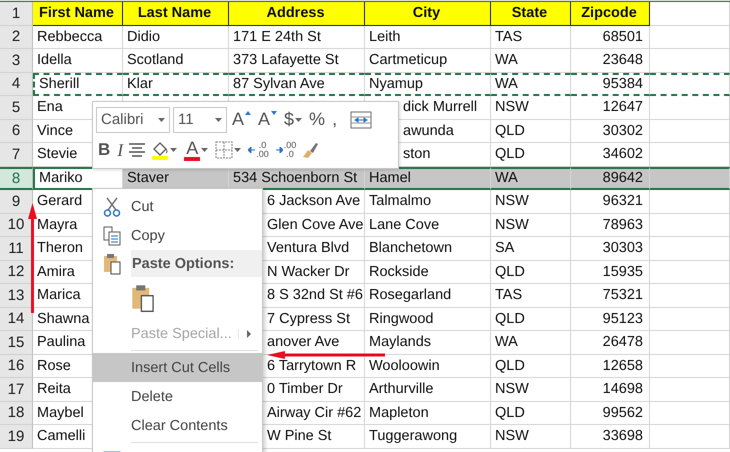 This screenshot has width=730, height=452. Describe the element at coordinates (16, 342) in the screenshot. I see `row-number: 15` at that location.